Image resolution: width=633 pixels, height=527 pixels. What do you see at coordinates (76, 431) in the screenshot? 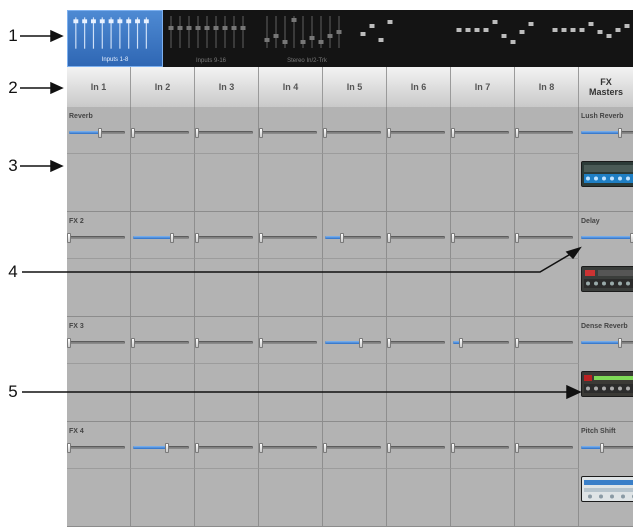
I see `fx-section-label: FX 4` at bounding box center [76, 431].